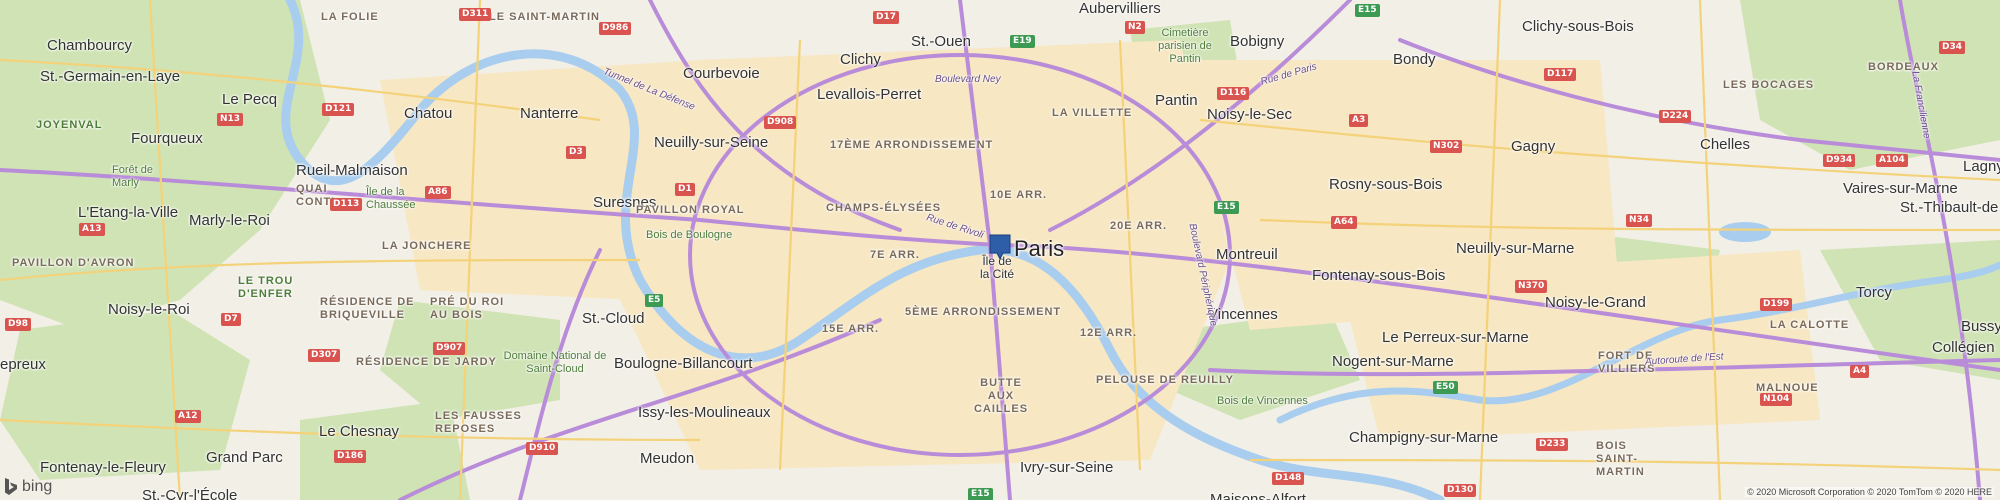 This screenshot has height=500, width=2000. I want to click on shield-a4: A4, so click(1860, 371).